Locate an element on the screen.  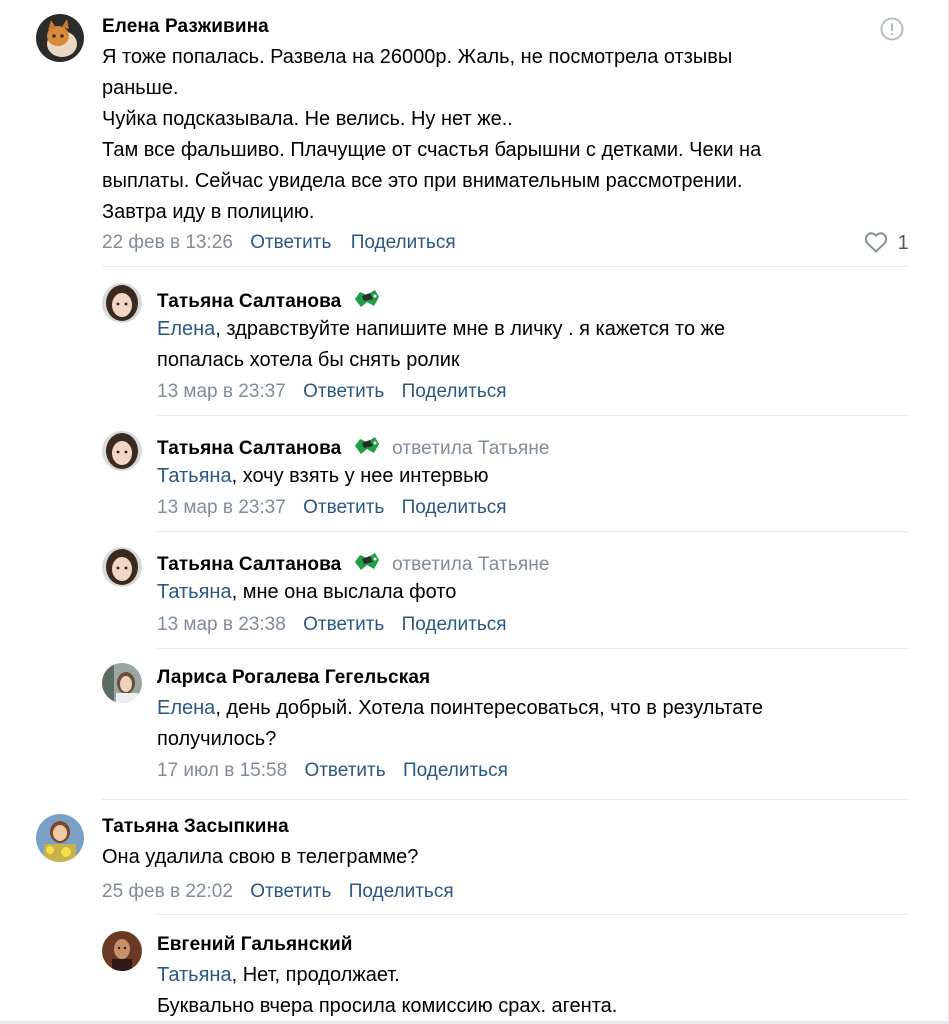
comment-text-line: Татьяна, хочу взять у нее интервью is located at coordinates (323, 476).